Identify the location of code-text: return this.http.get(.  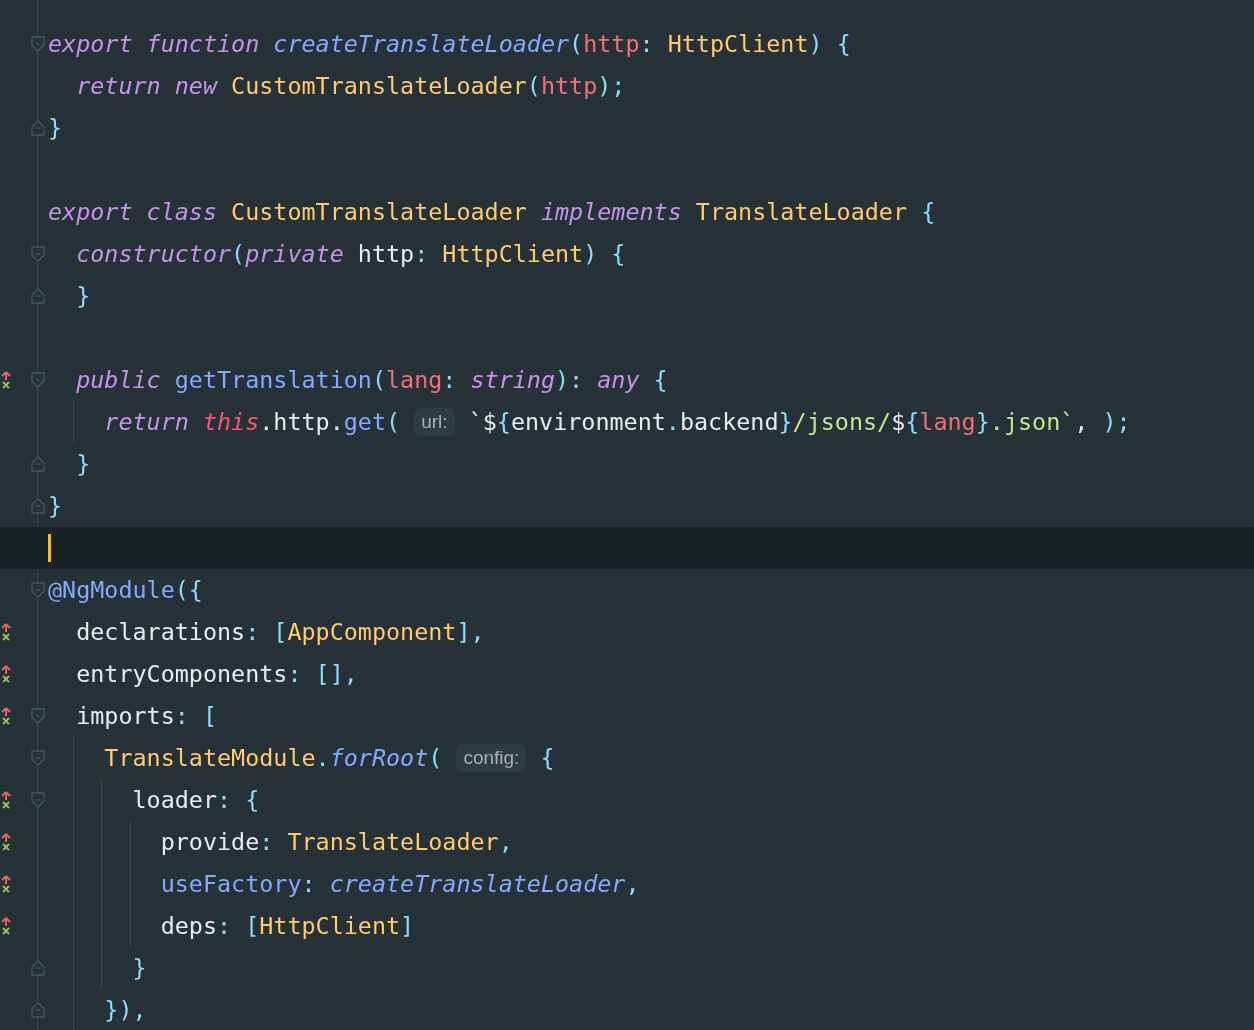
(252, 422).